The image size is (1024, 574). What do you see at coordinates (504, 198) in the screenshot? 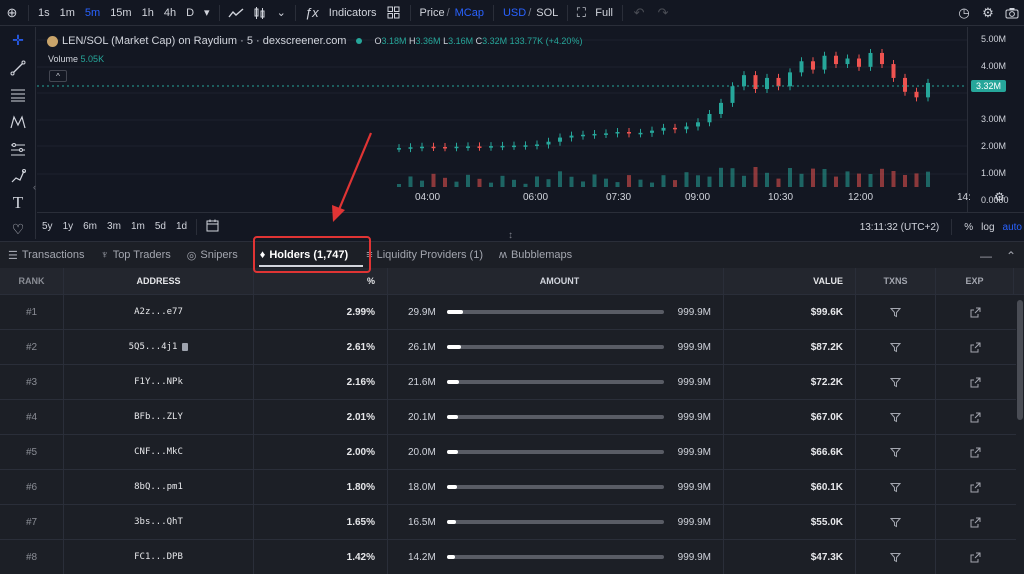
I see `time-axis: 04:00 06:00 07:30 09:00 10:30 12:00 14:` at bounding box center [504, 198].